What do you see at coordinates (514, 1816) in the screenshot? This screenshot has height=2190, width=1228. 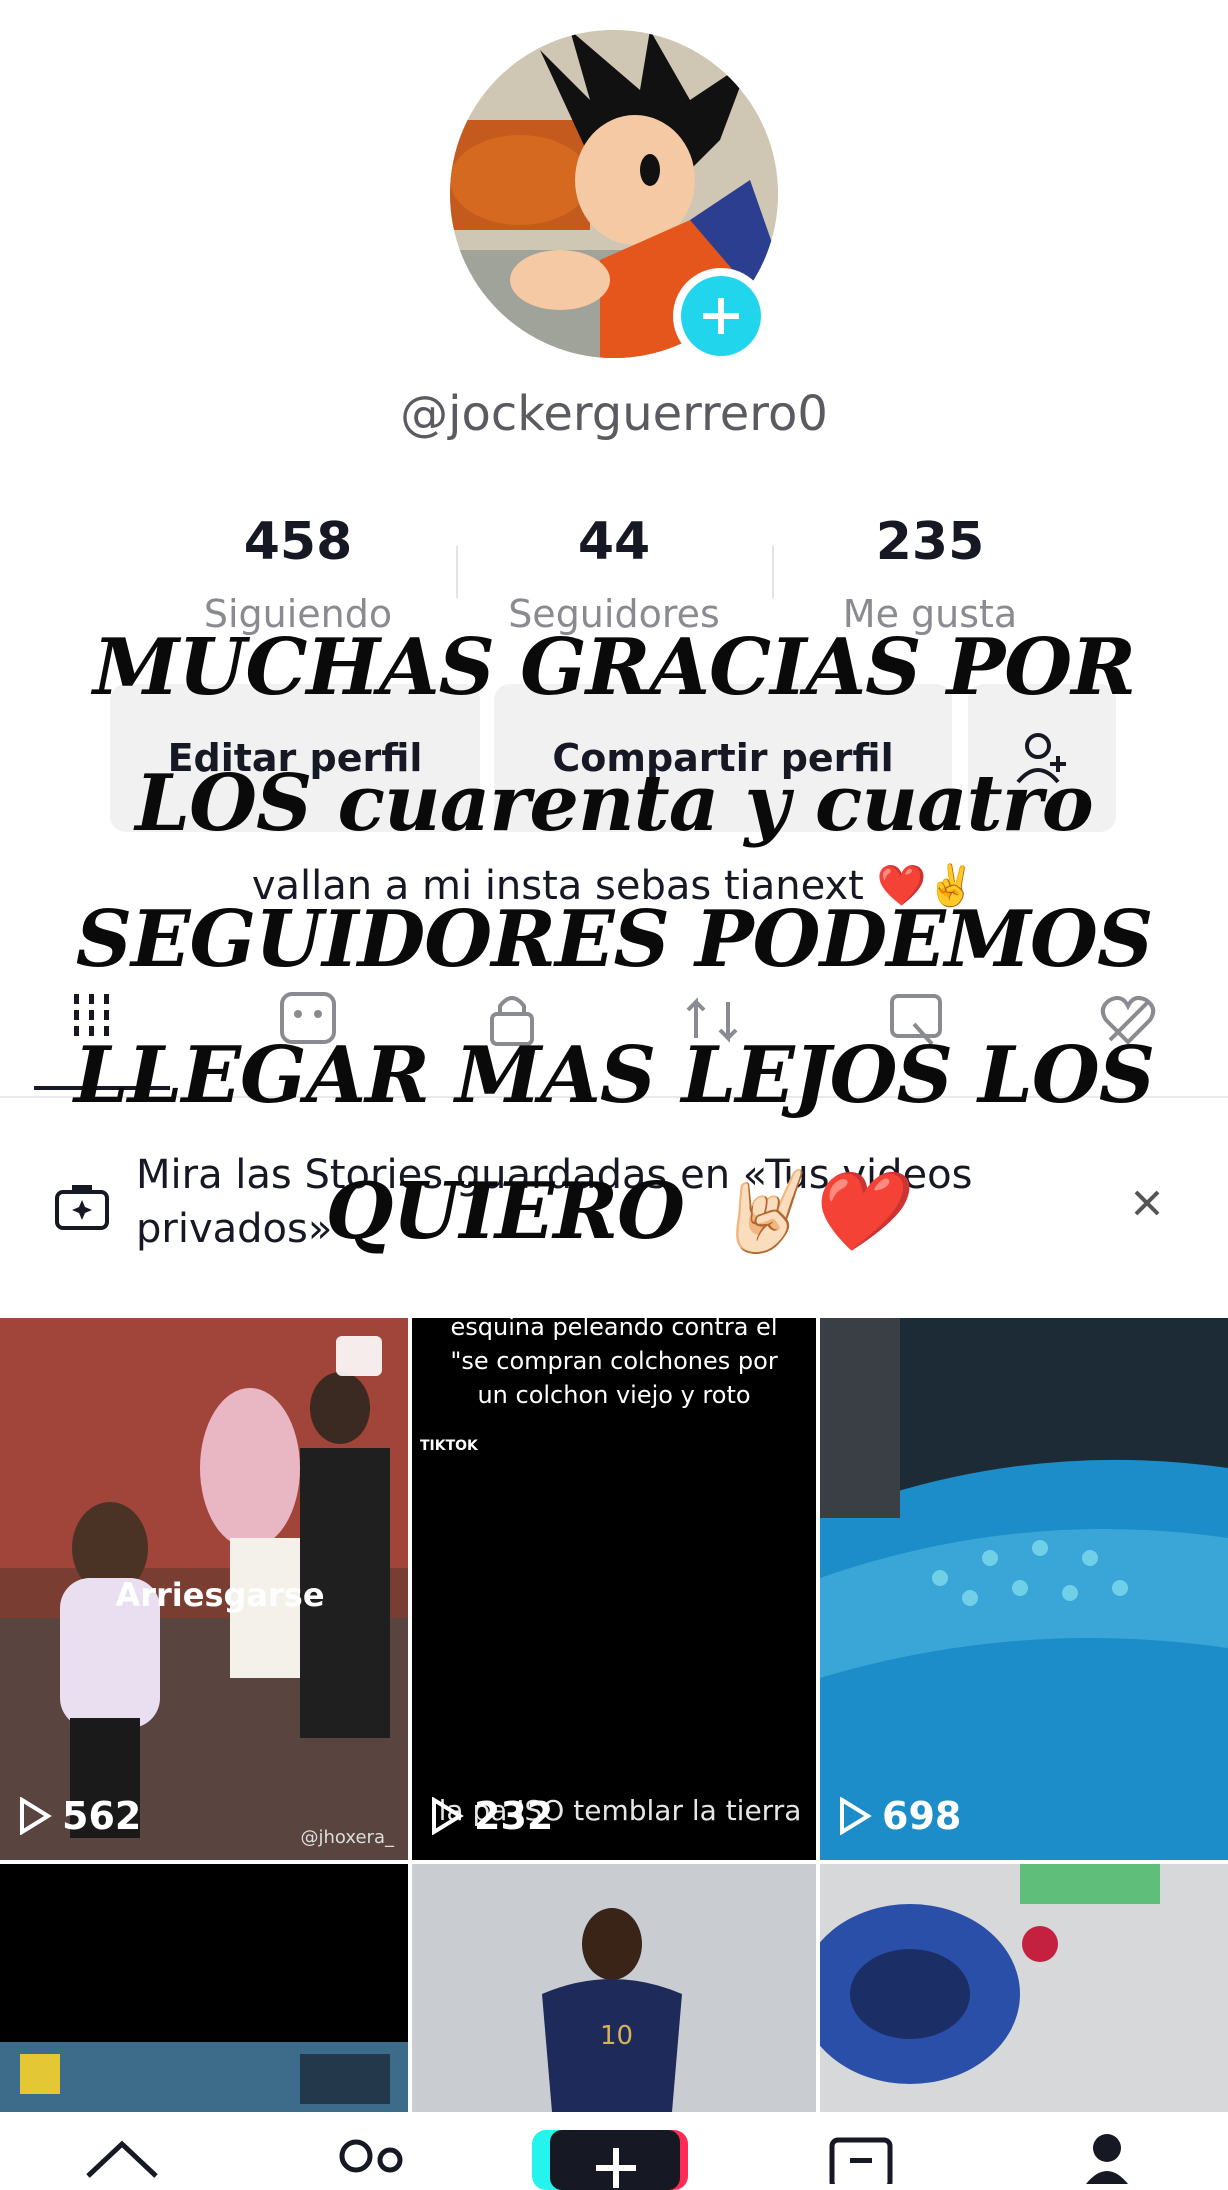 I see `view-count-value: 232` at bounding box center [514, 1816].